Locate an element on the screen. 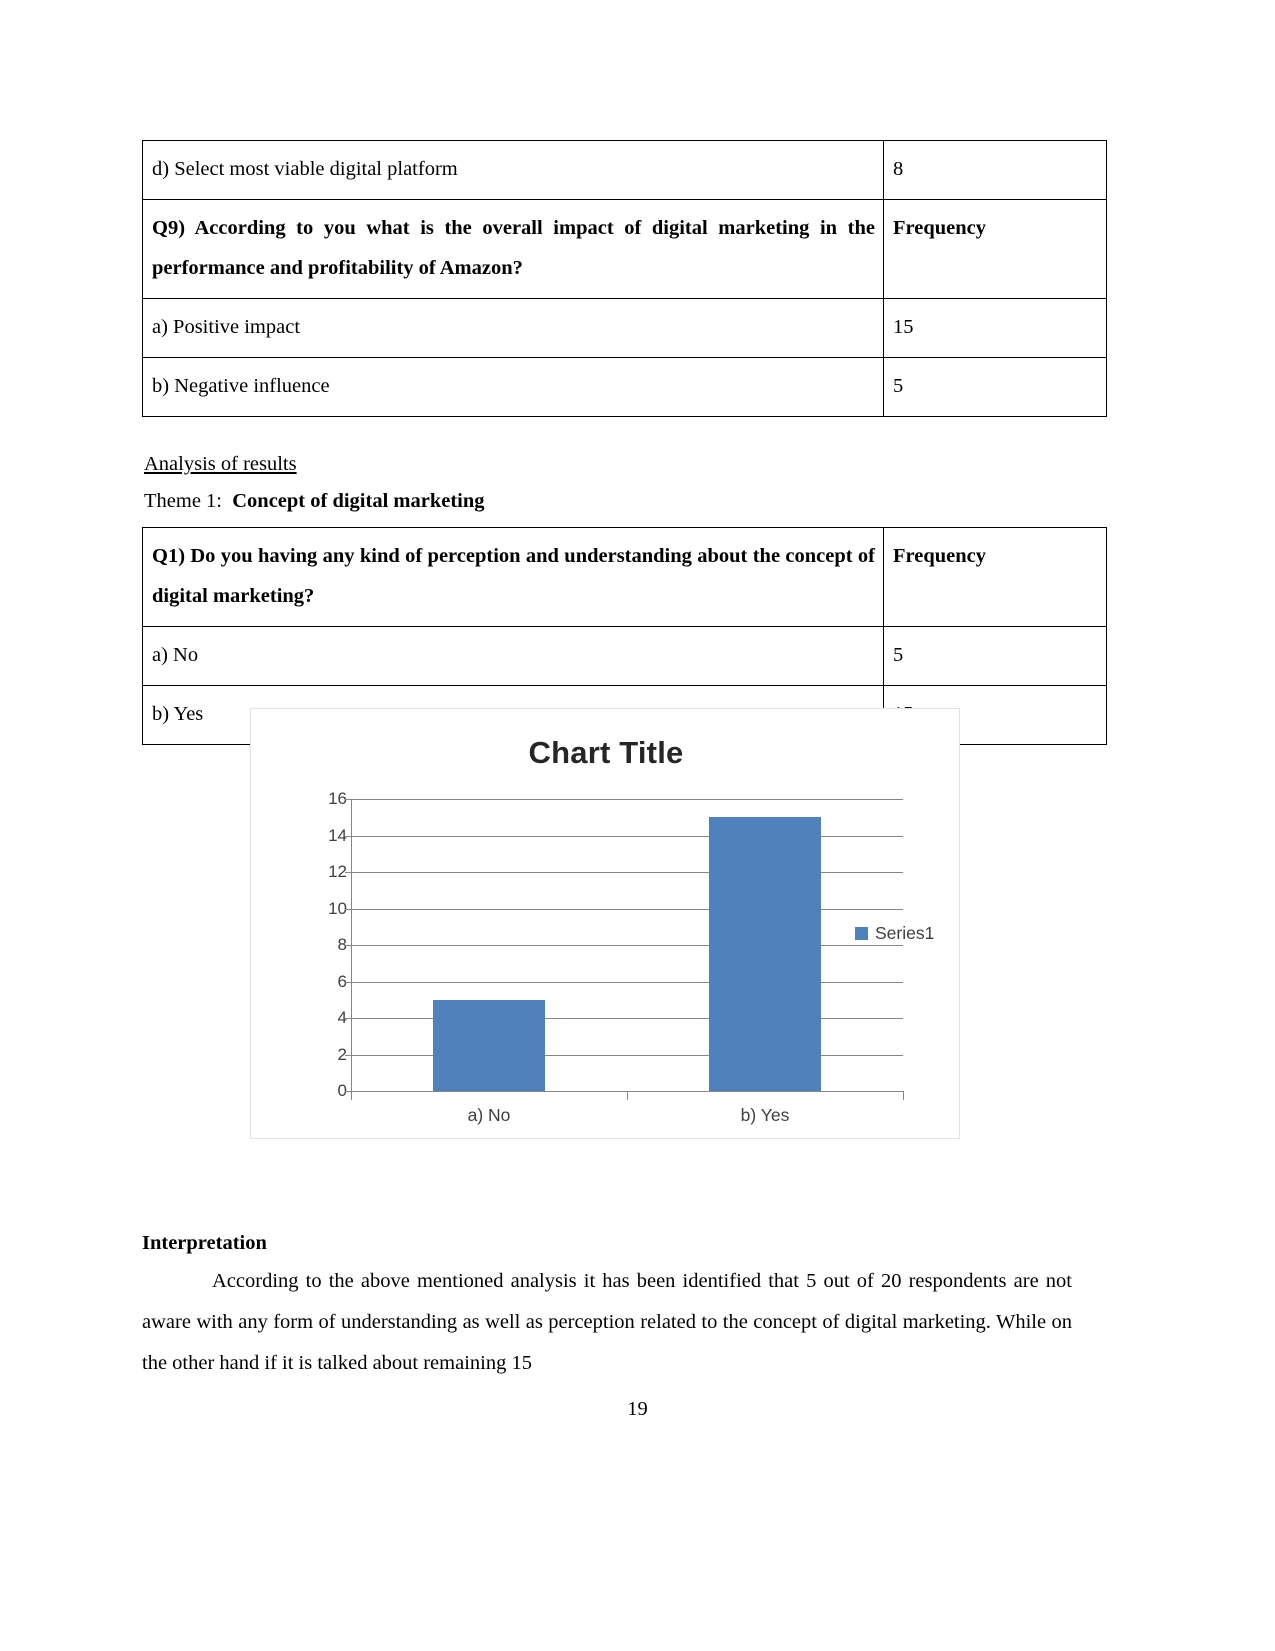 Image resolution: width=1275 pixels, height=1651 pixels. table-row: b) Negative influence 5 is located at coordinates (624, 386).